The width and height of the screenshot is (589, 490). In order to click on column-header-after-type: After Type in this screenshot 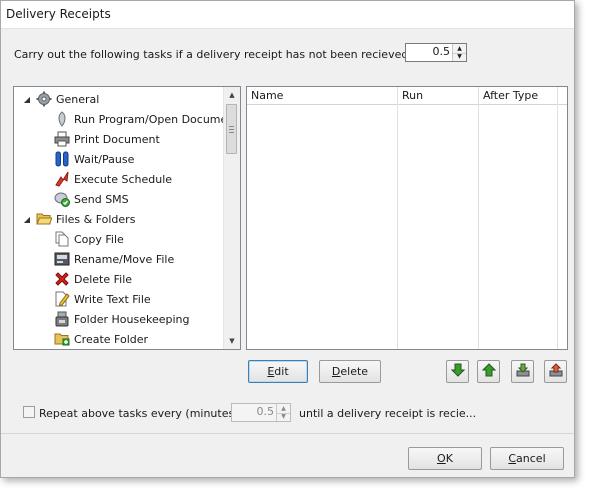, I will do `click(518, 95)`.